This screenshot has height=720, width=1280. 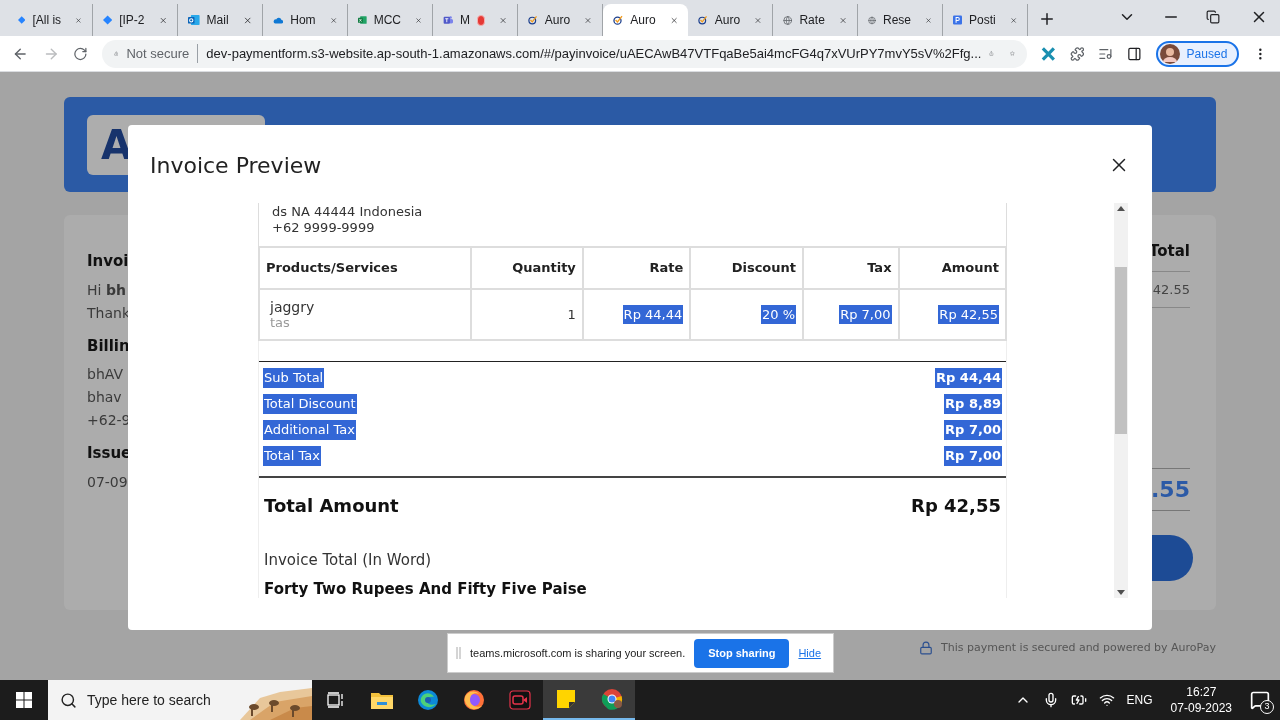 I want to click on detail-text: bhav, so click(x=105, y=397).